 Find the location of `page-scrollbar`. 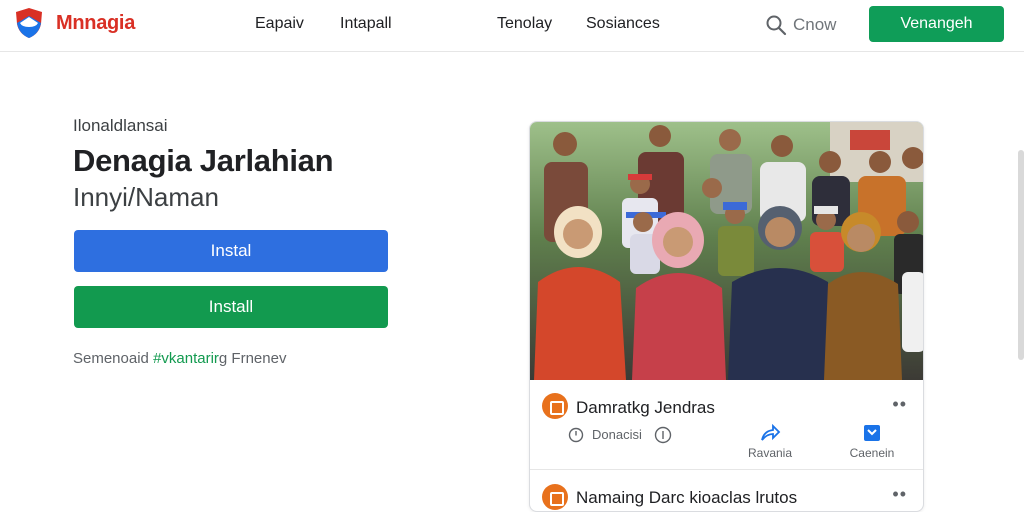

page-scrollbar is located at coordinates (1021, 255).